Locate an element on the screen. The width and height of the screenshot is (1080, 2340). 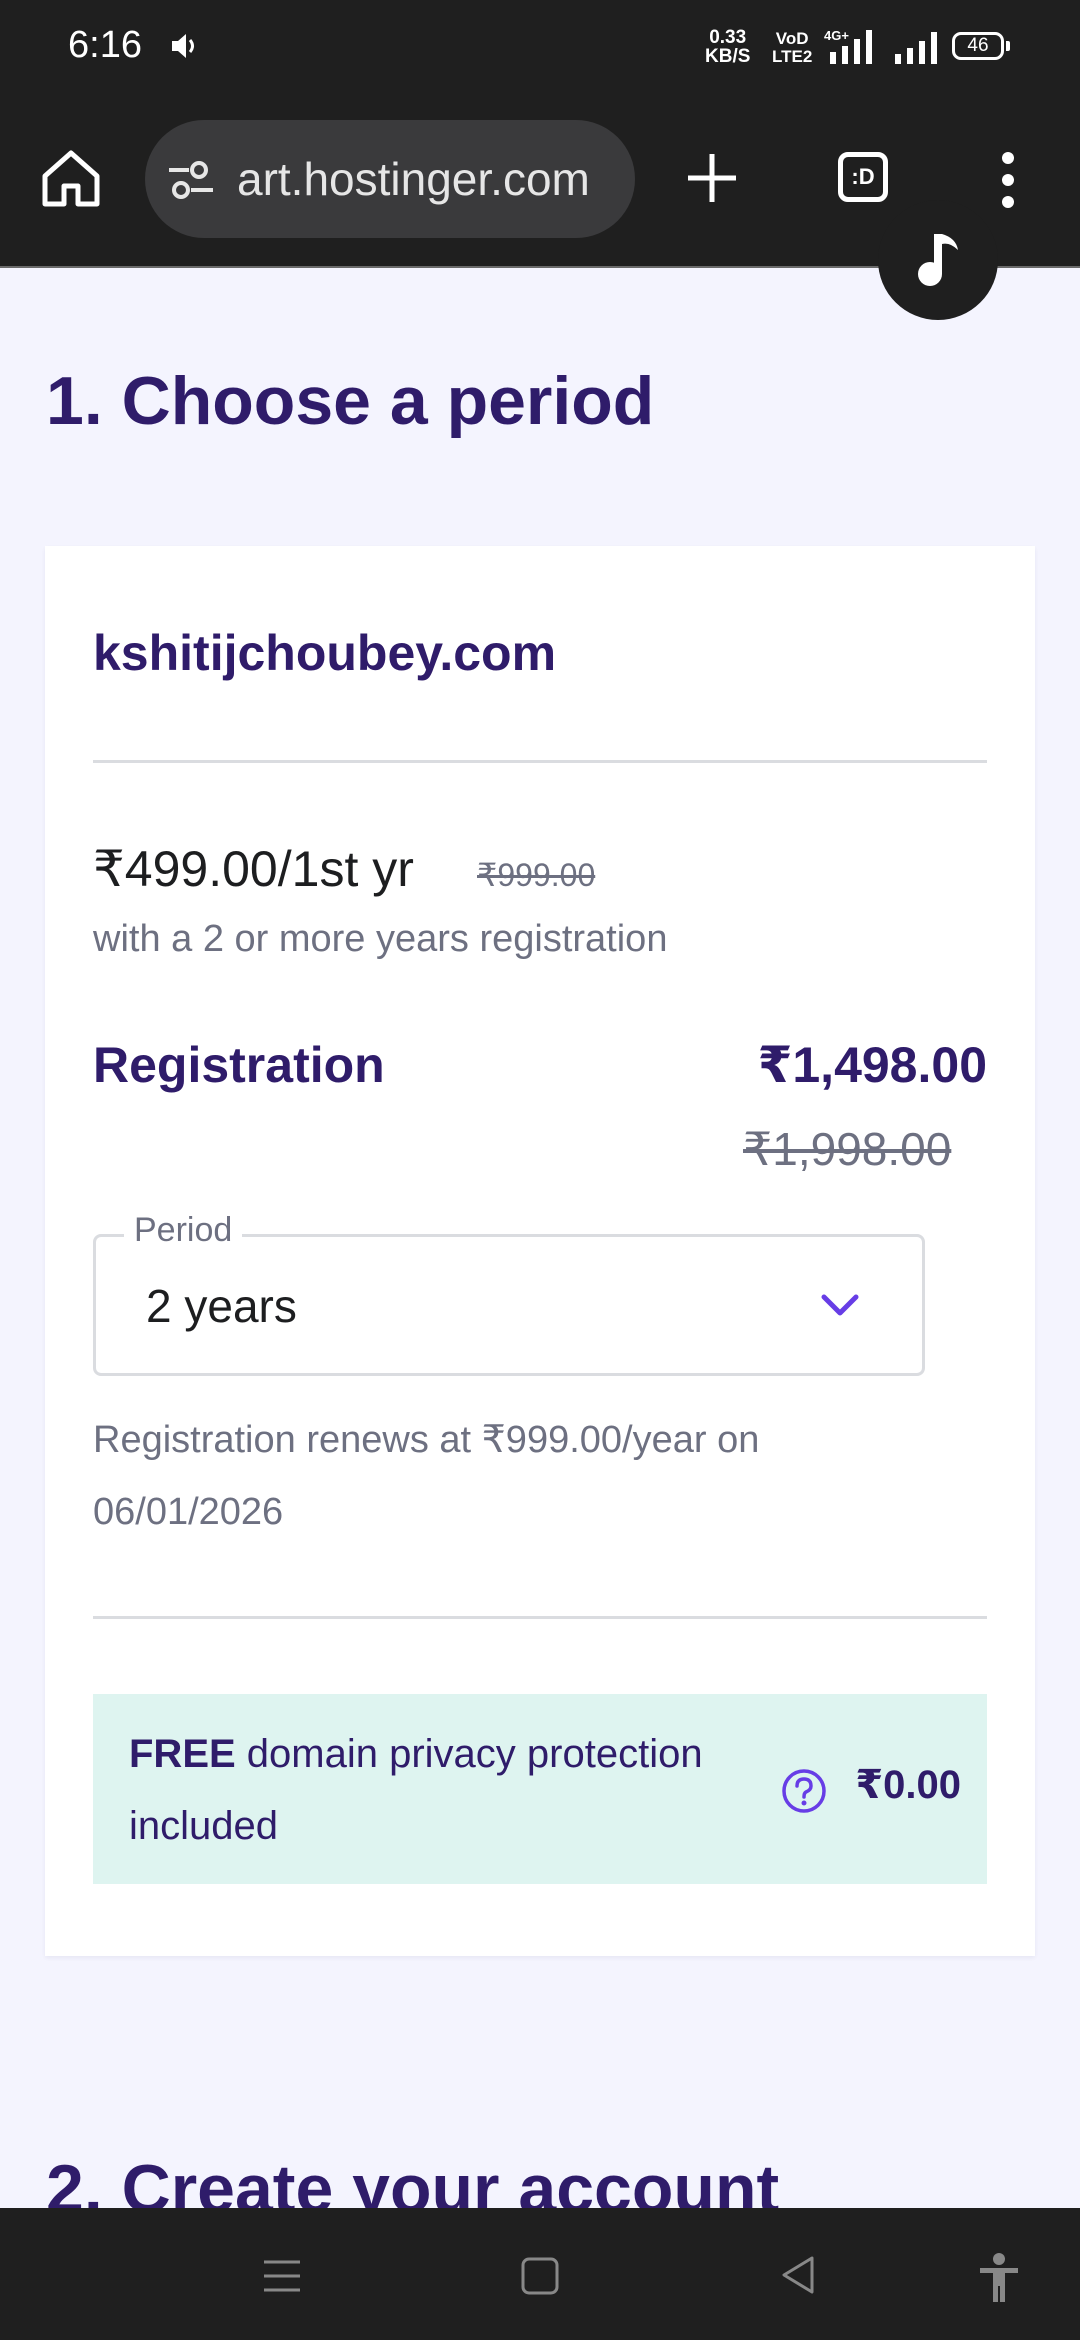
signal-icon is located at coordinates (917, 50).